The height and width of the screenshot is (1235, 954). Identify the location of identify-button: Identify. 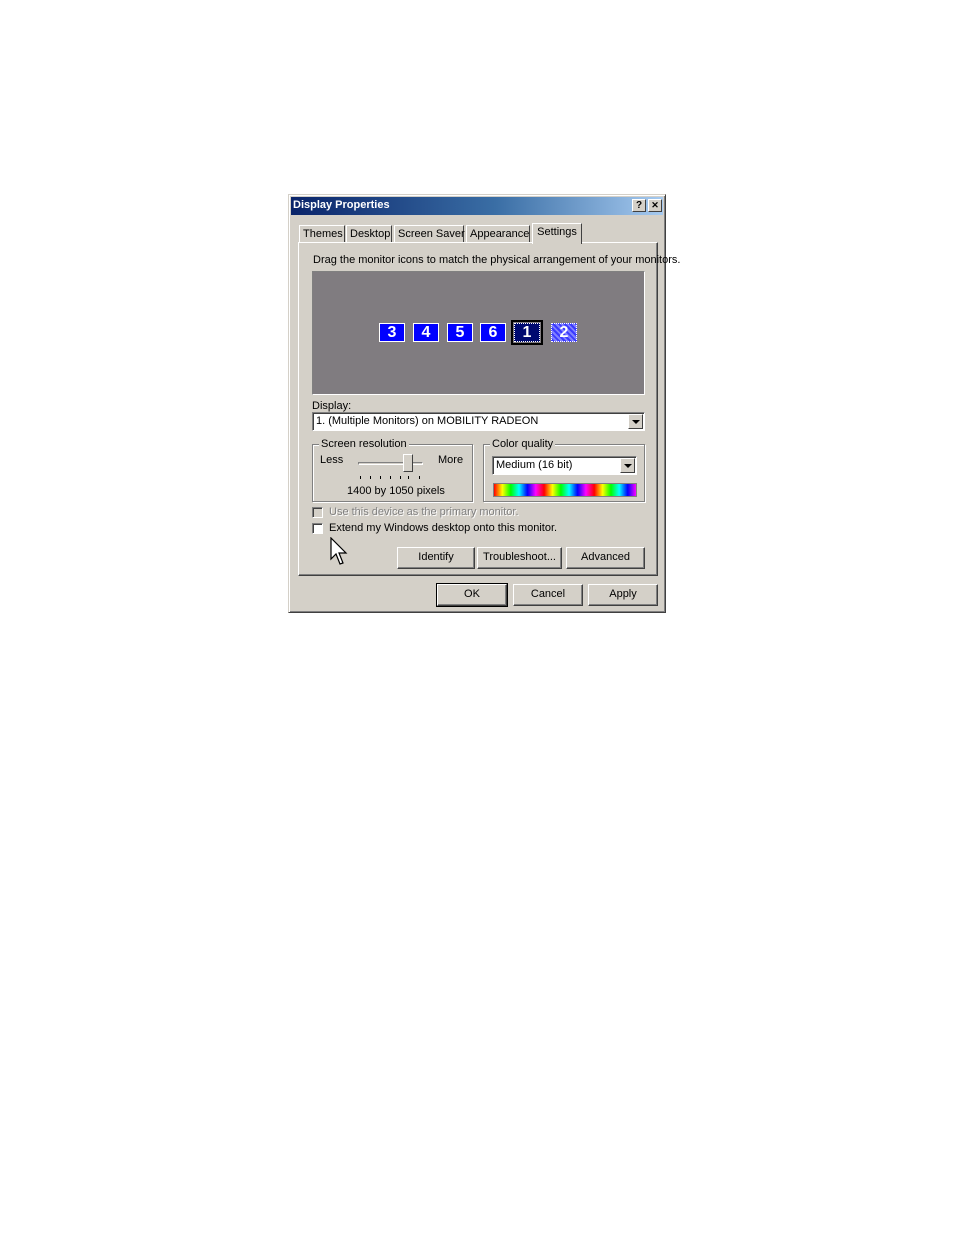
(436, 558).